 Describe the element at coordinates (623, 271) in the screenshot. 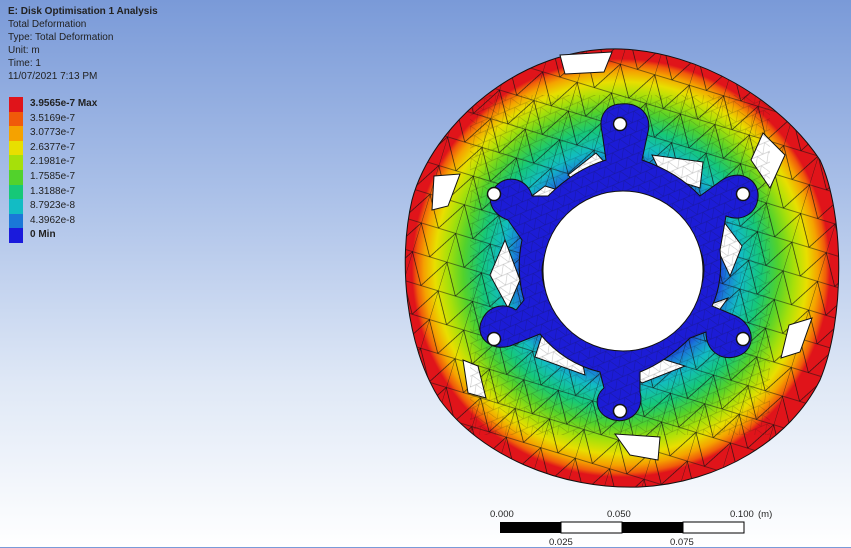

I see `center-bore` at that location.